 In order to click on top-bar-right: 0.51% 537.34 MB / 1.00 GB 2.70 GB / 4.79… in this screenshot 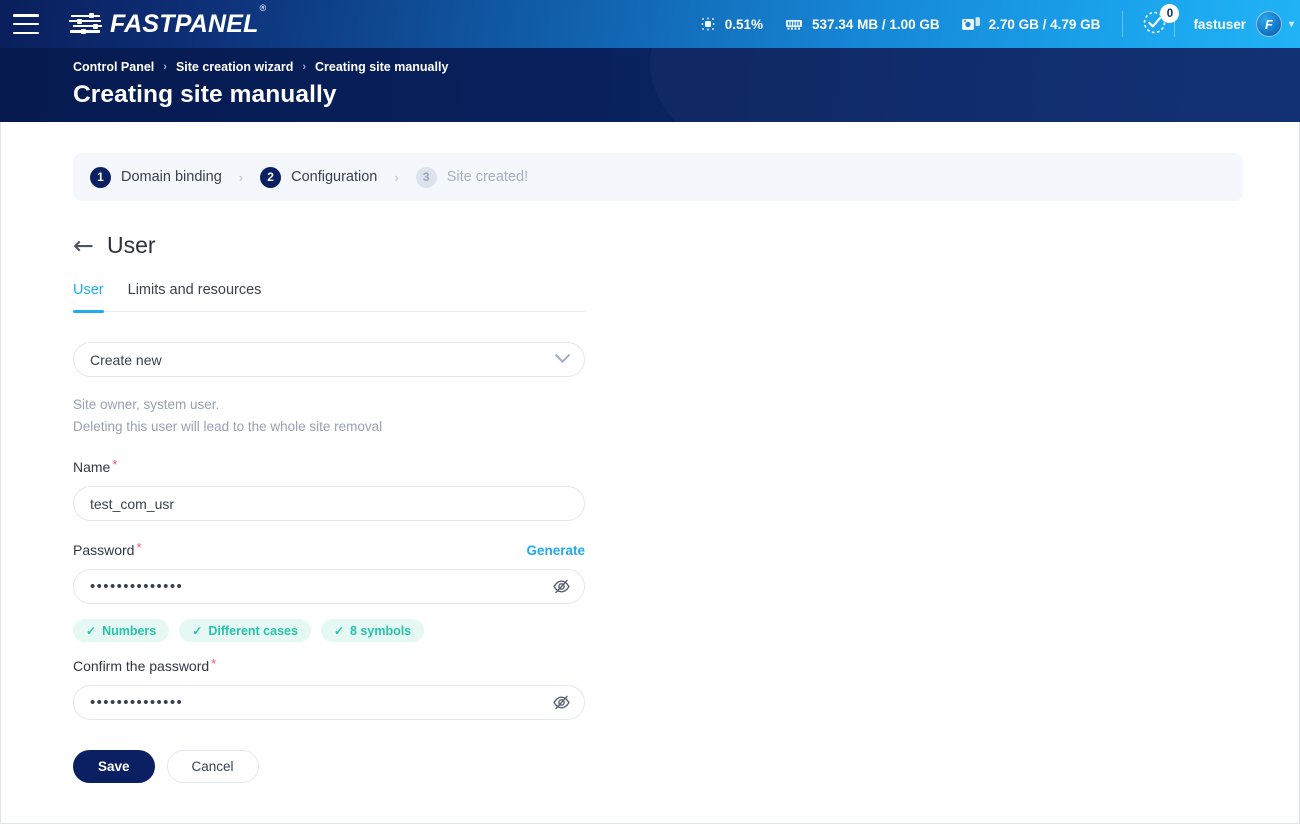, I will do `click(1000, 24)`.